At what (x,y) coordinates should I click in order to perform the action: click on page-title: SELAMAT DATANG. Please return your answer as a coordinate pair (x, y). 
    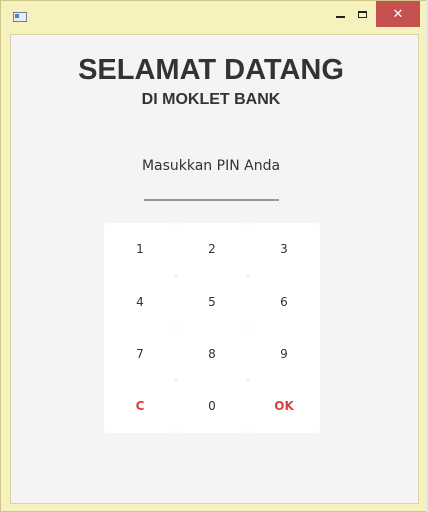
    Looking at the image, I should click on (211, 70).